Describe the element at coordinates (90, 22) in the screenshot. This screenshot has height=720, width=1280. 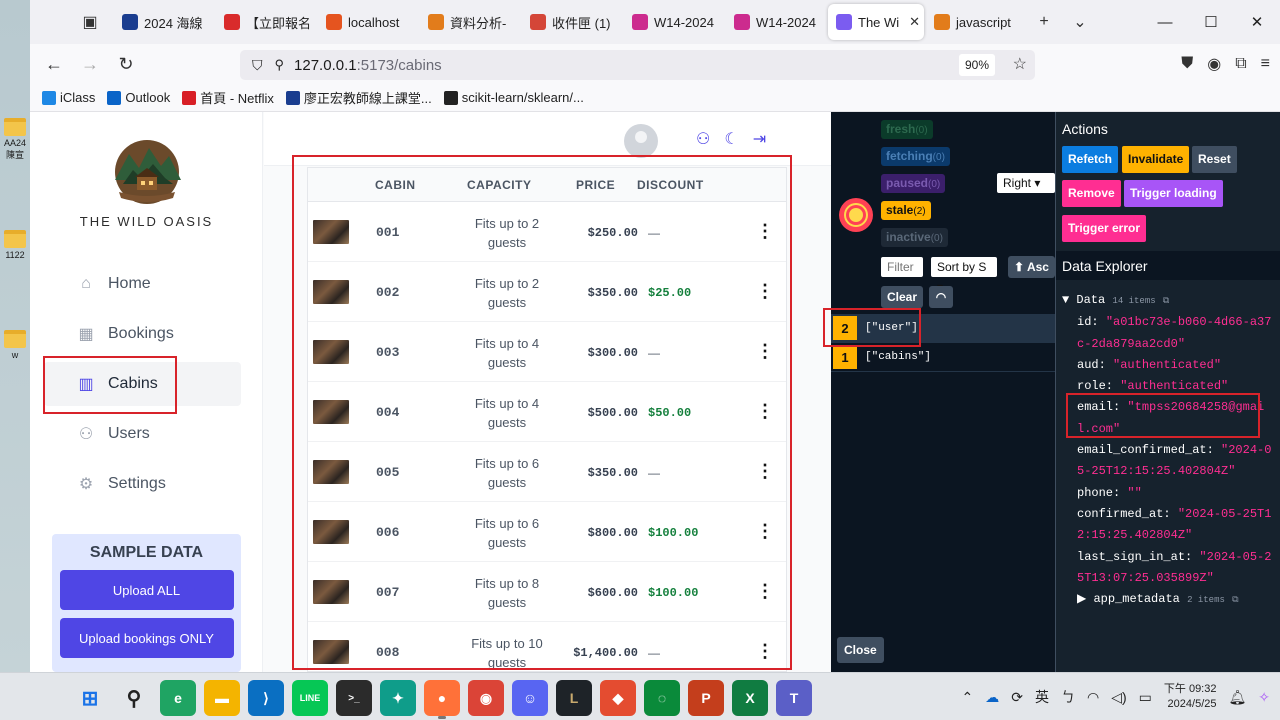
I see `tab-list-icon: ▣` at that location.